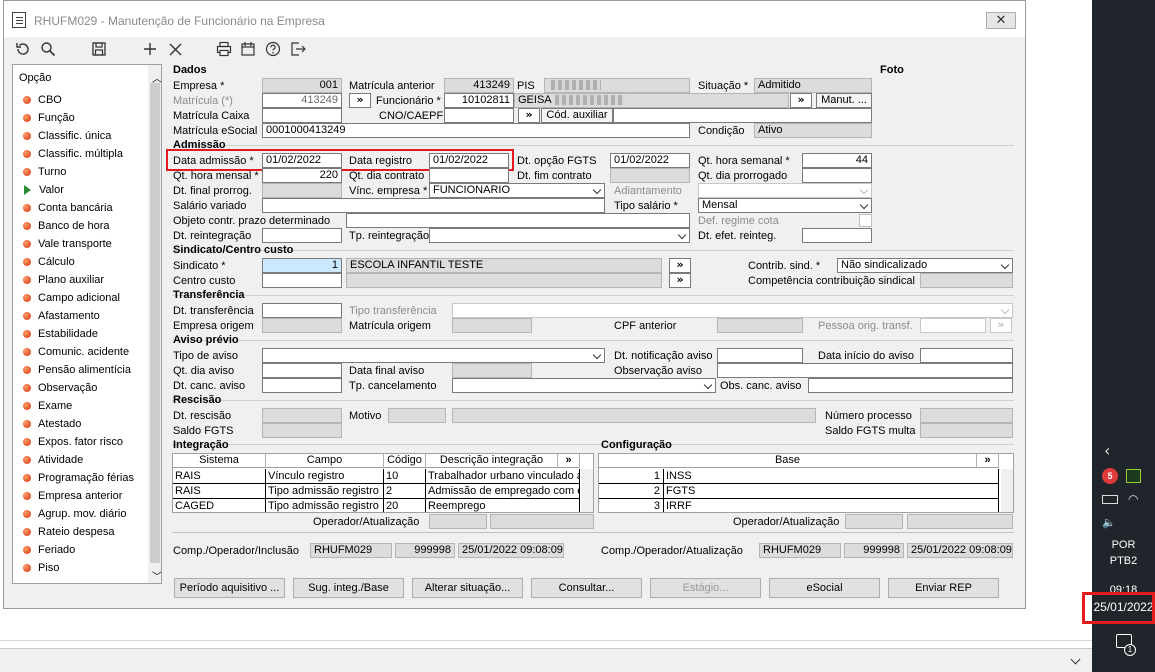  Describe the element at coordinates (1123, 545) in the screenshot. I see `language-code: POR` at that location.